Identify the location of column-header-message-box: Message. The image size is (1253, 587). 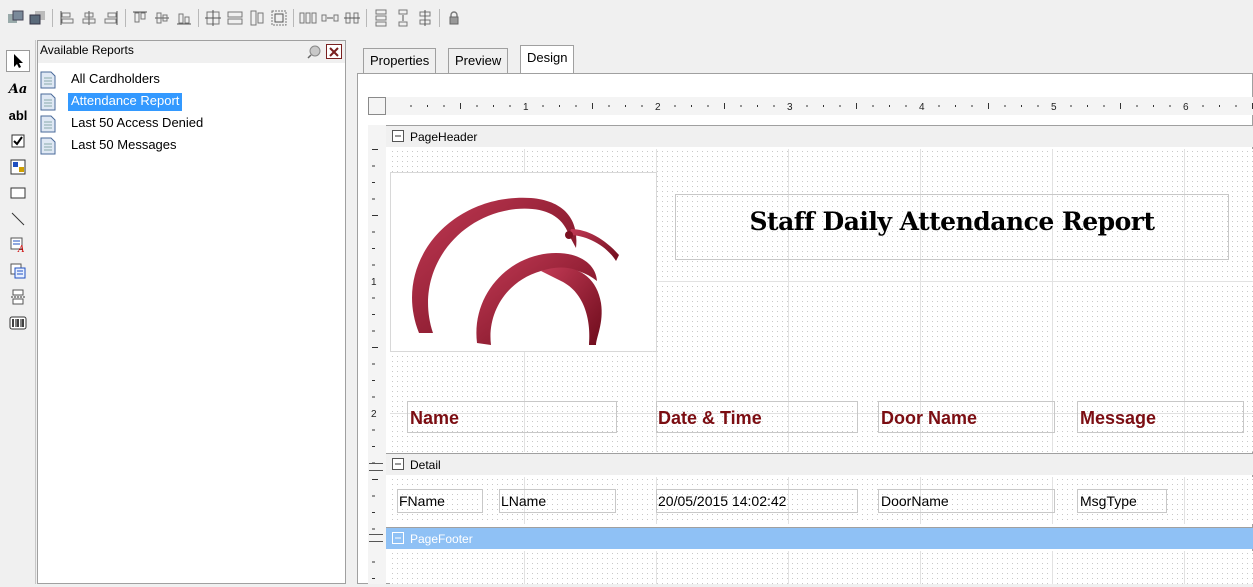
(1160, 417).